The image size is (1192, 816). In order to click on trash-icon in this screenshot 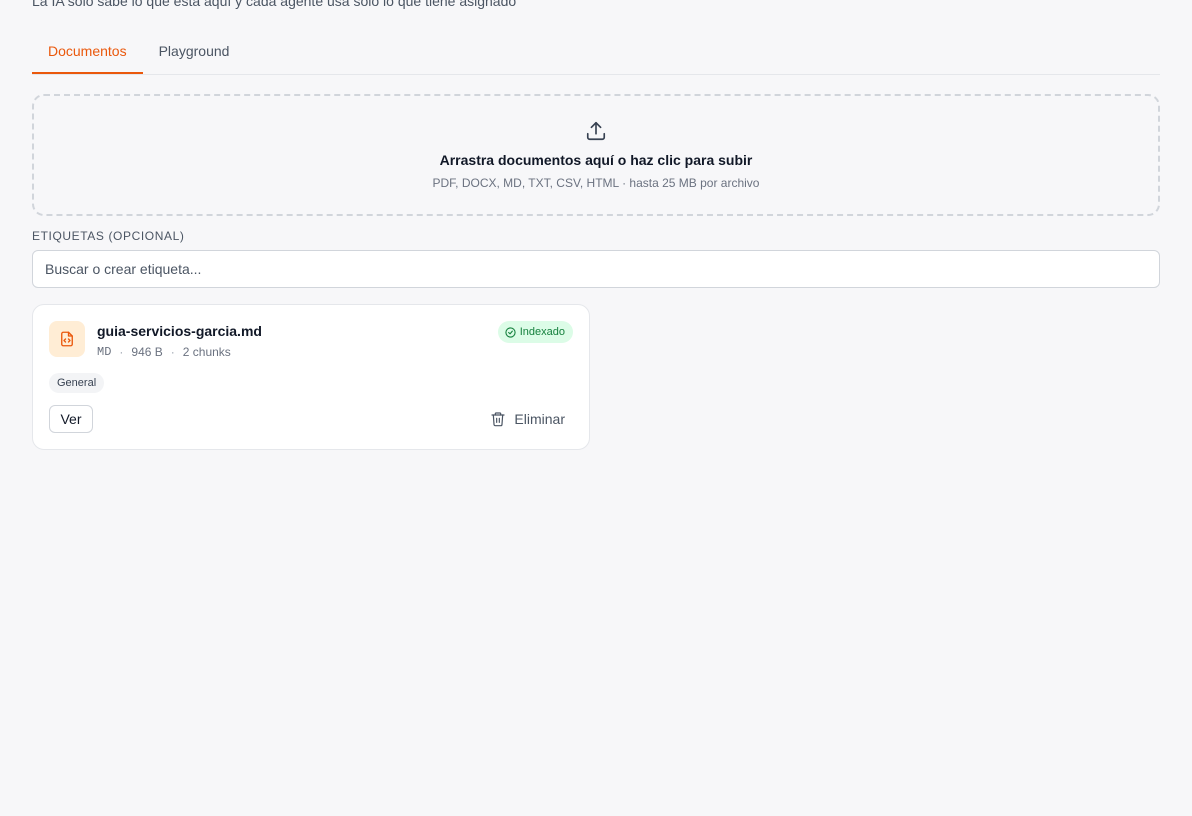, I will do `click(498, 419)`.